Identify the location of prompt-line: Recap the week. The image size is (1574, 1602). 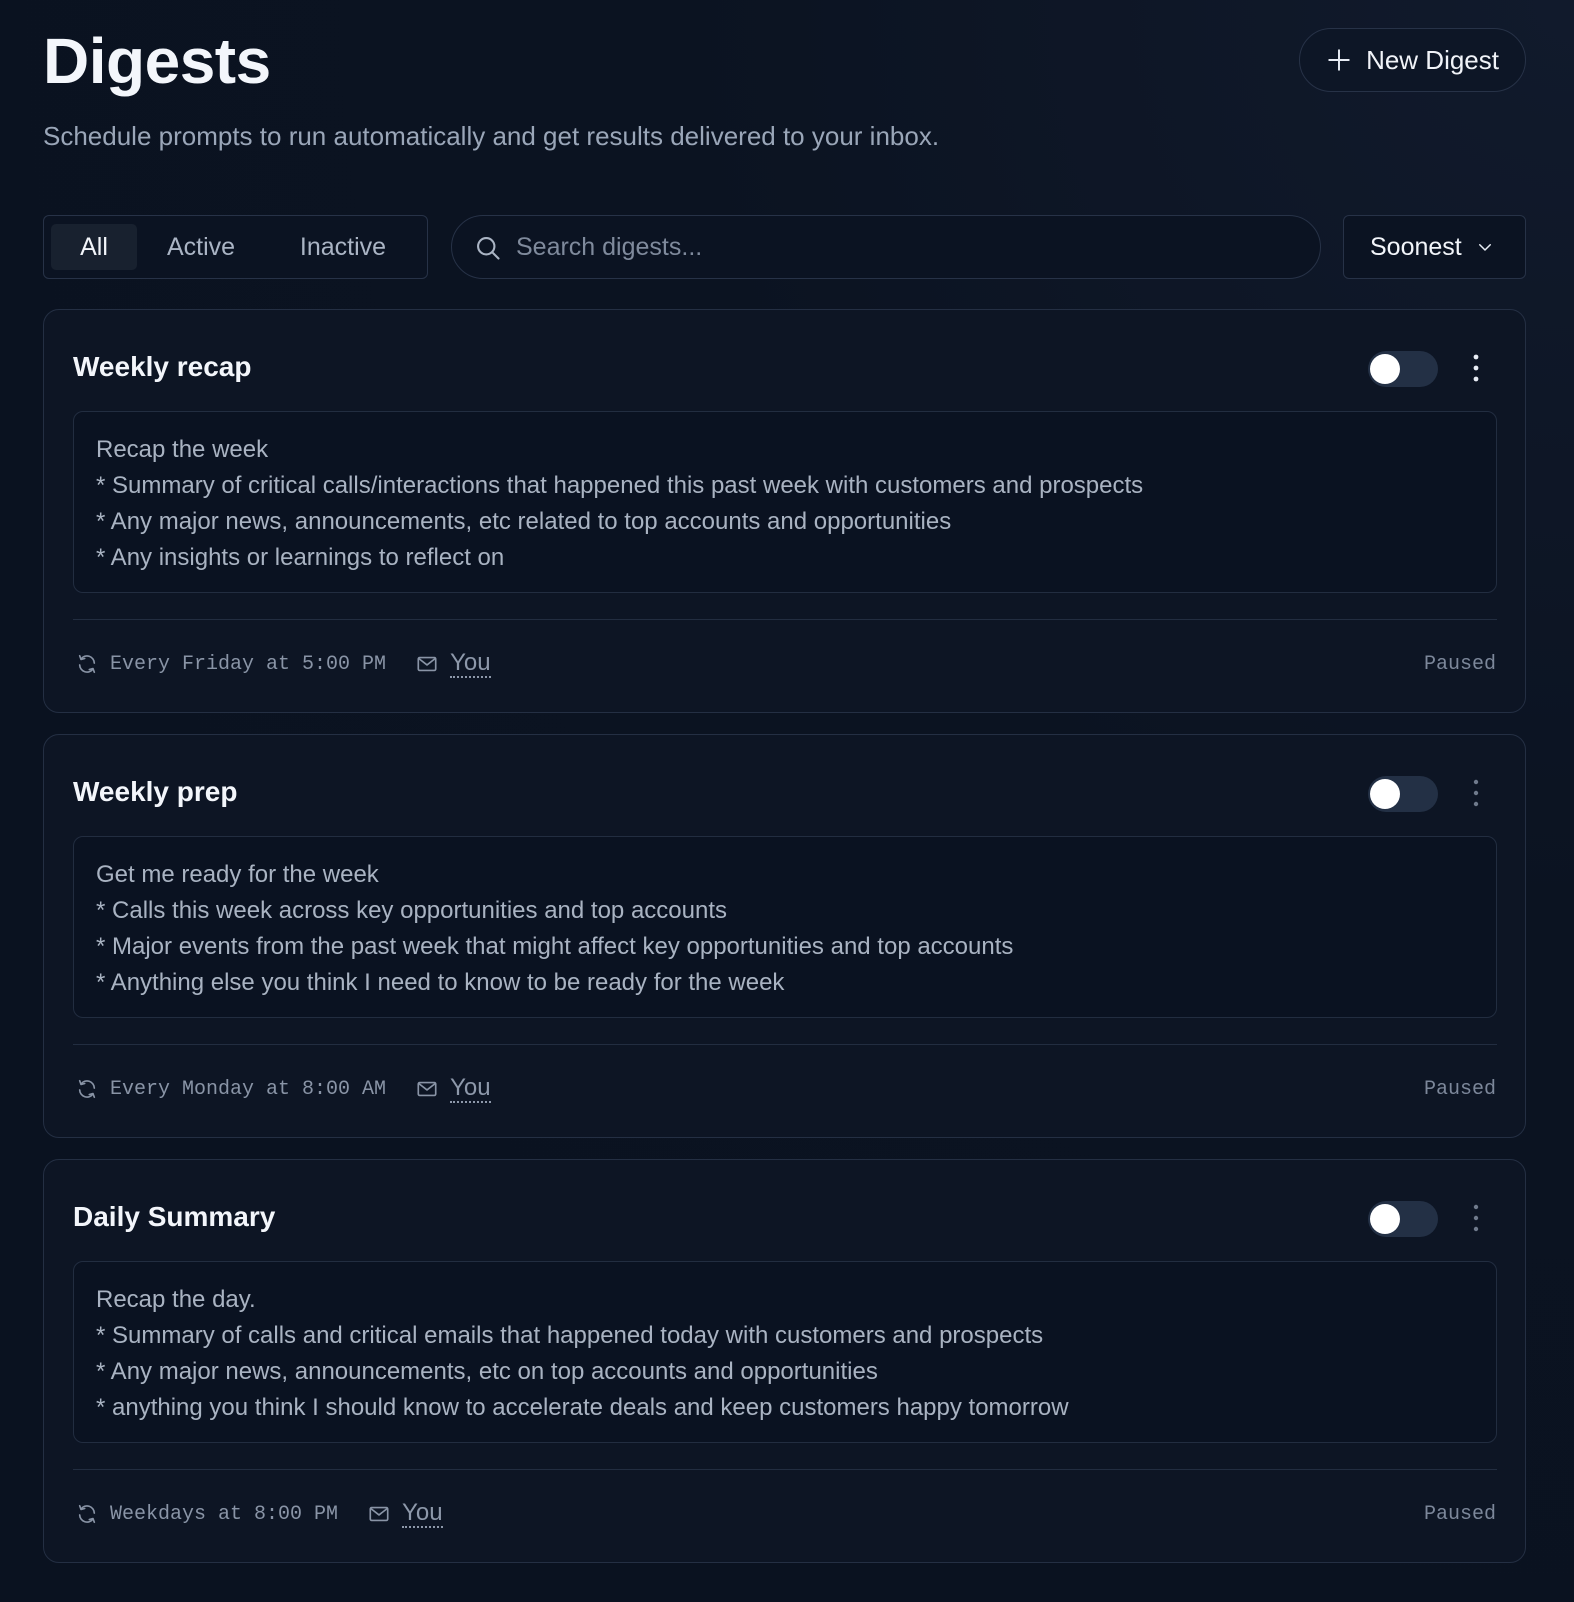
(182, 449).